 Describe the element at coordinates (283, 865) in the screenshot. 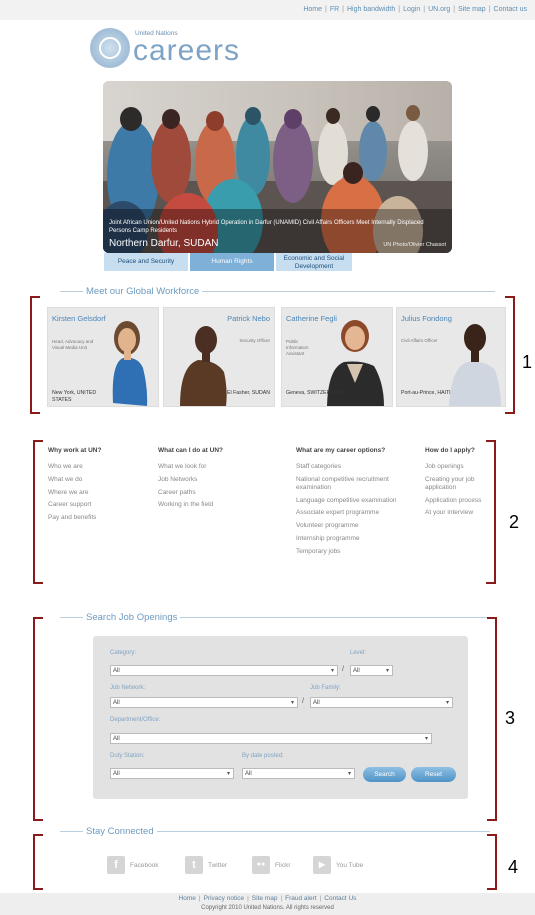

I see `social-label: Flickr` at that location.